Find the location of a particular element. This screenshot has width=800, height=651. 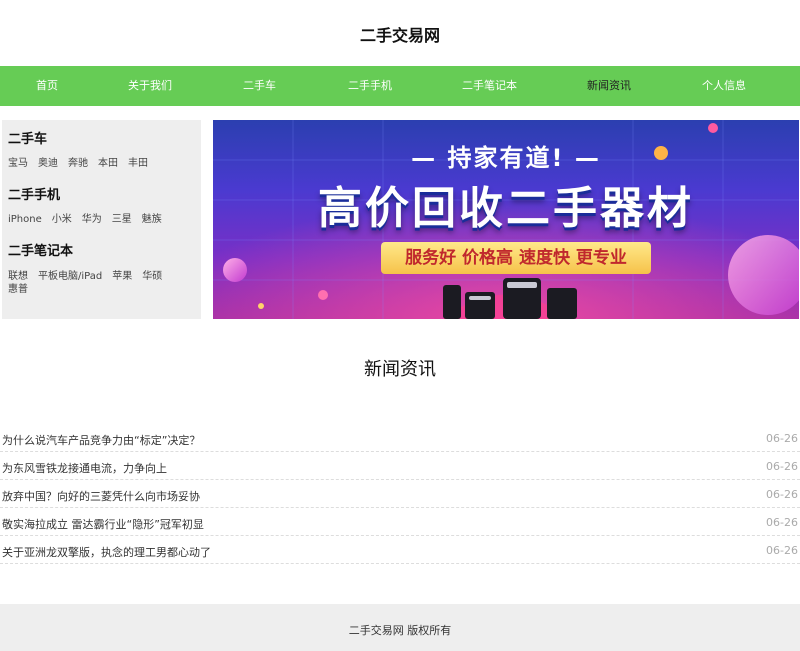

category-links-cars: 宝马 奥迪 奔驰 本田 丰田 is located at coordinates (100, 163).